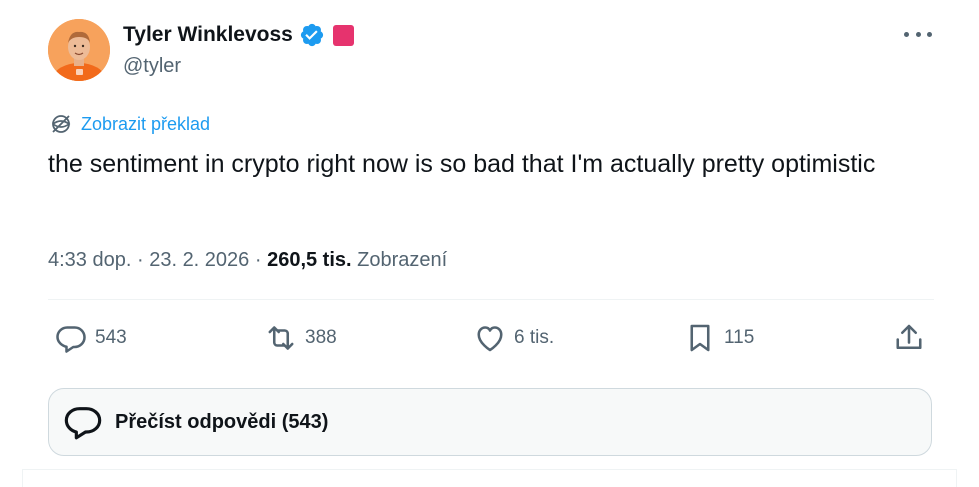 This screenshot has height=487, width=979. What do you see at coordinates (718, 338) in the screenshot?
I see `bookmark-button: 115` at bounding box center [718, 338].